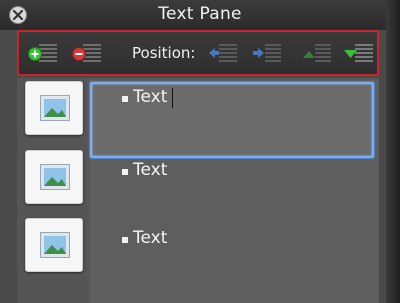 This screenshot has height=303, width=400. What do you see at coordinates (172, 98) in the screenshot?
I see `text-cursor` at bounding box center [172, 98].